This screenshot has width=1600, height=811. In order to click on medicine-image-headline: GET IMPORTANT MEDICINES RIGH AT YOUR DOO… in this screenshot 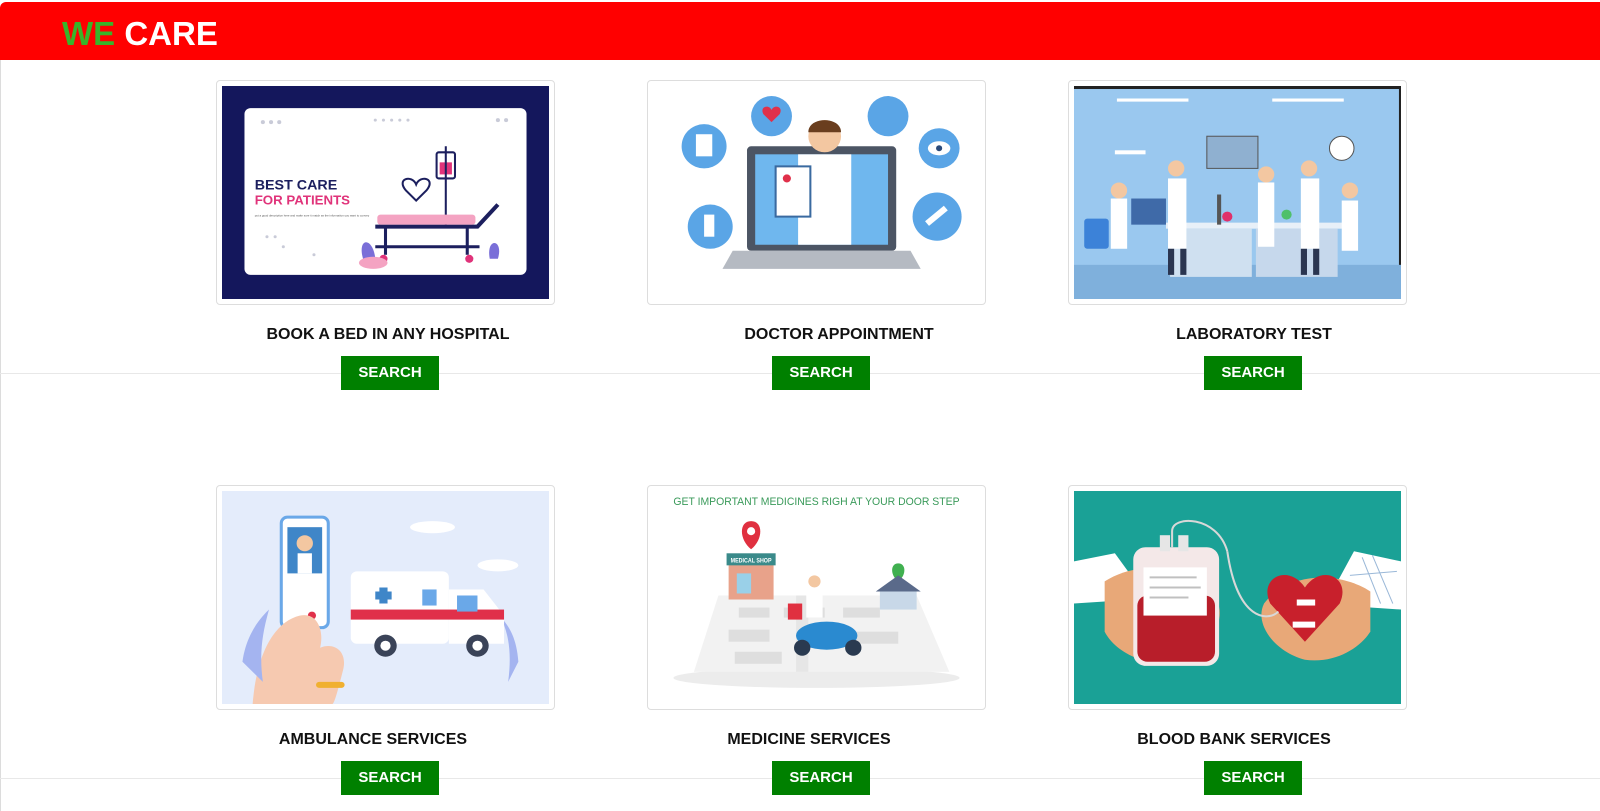, I will do `click(816, 502)`.